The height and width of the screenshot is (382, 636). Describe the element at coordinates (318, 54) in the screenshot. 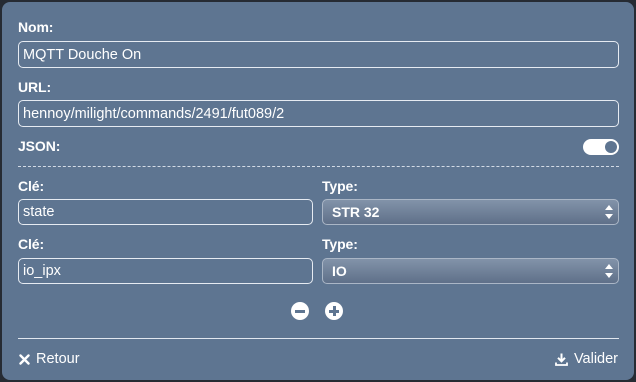

I see `nom-input` at that location.